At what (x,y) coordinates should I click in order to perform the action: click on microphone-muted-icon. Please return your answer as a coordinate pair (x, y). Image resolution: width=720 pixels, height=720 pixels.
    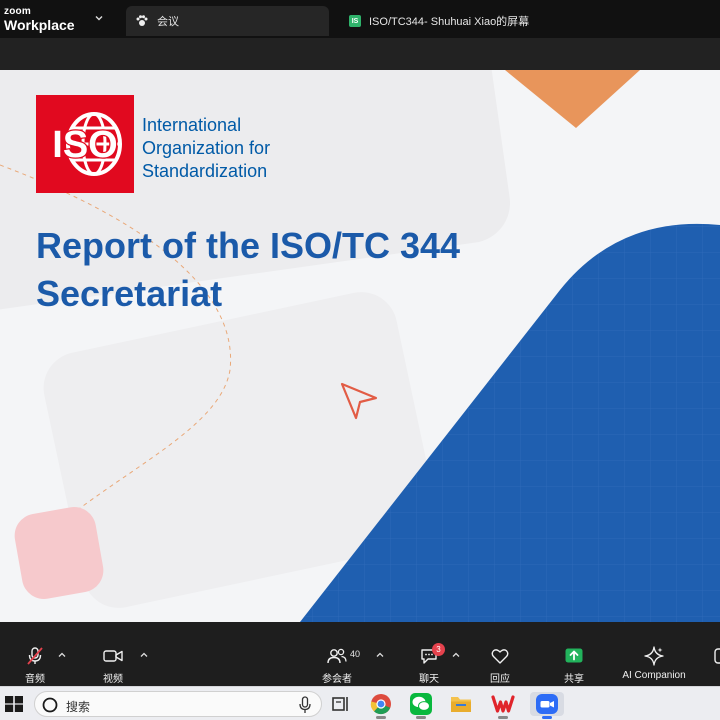
    Looking at the image, I should click on (35, 656).